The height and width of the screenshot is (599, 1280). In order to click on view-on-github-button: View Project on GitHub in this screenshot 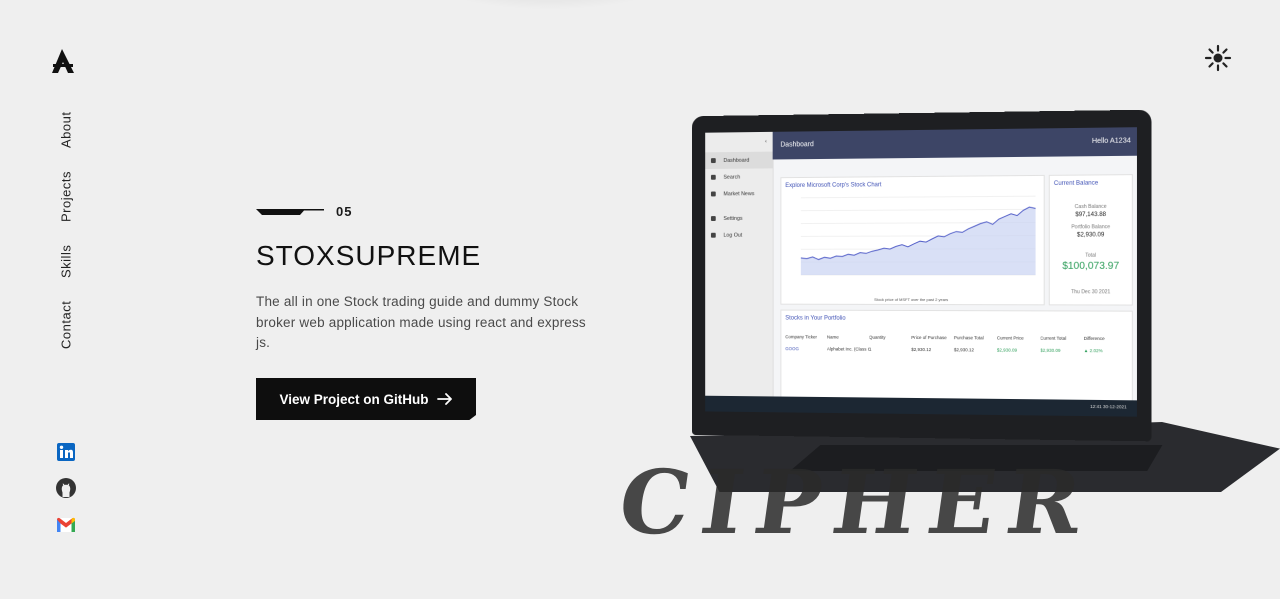, I will do `click(366, 399)`.